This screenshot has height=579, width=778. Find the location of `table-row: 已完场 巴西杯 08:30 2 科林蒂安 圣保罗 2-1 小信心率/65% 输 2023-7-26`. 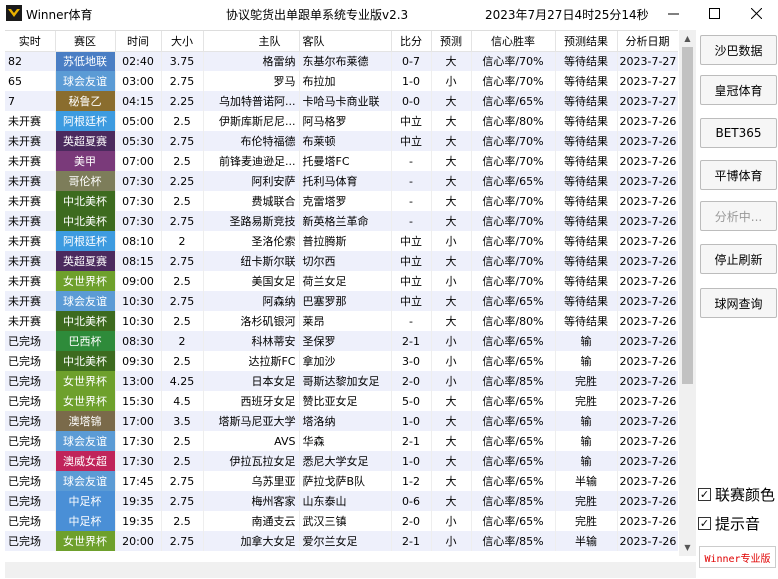

table-row: 已完场 巴西杯 08:30 2 科林蒂安 圣保罗 2-1 小信心率/65% 输 2023-7-26 is located at coordinates (341, 341).